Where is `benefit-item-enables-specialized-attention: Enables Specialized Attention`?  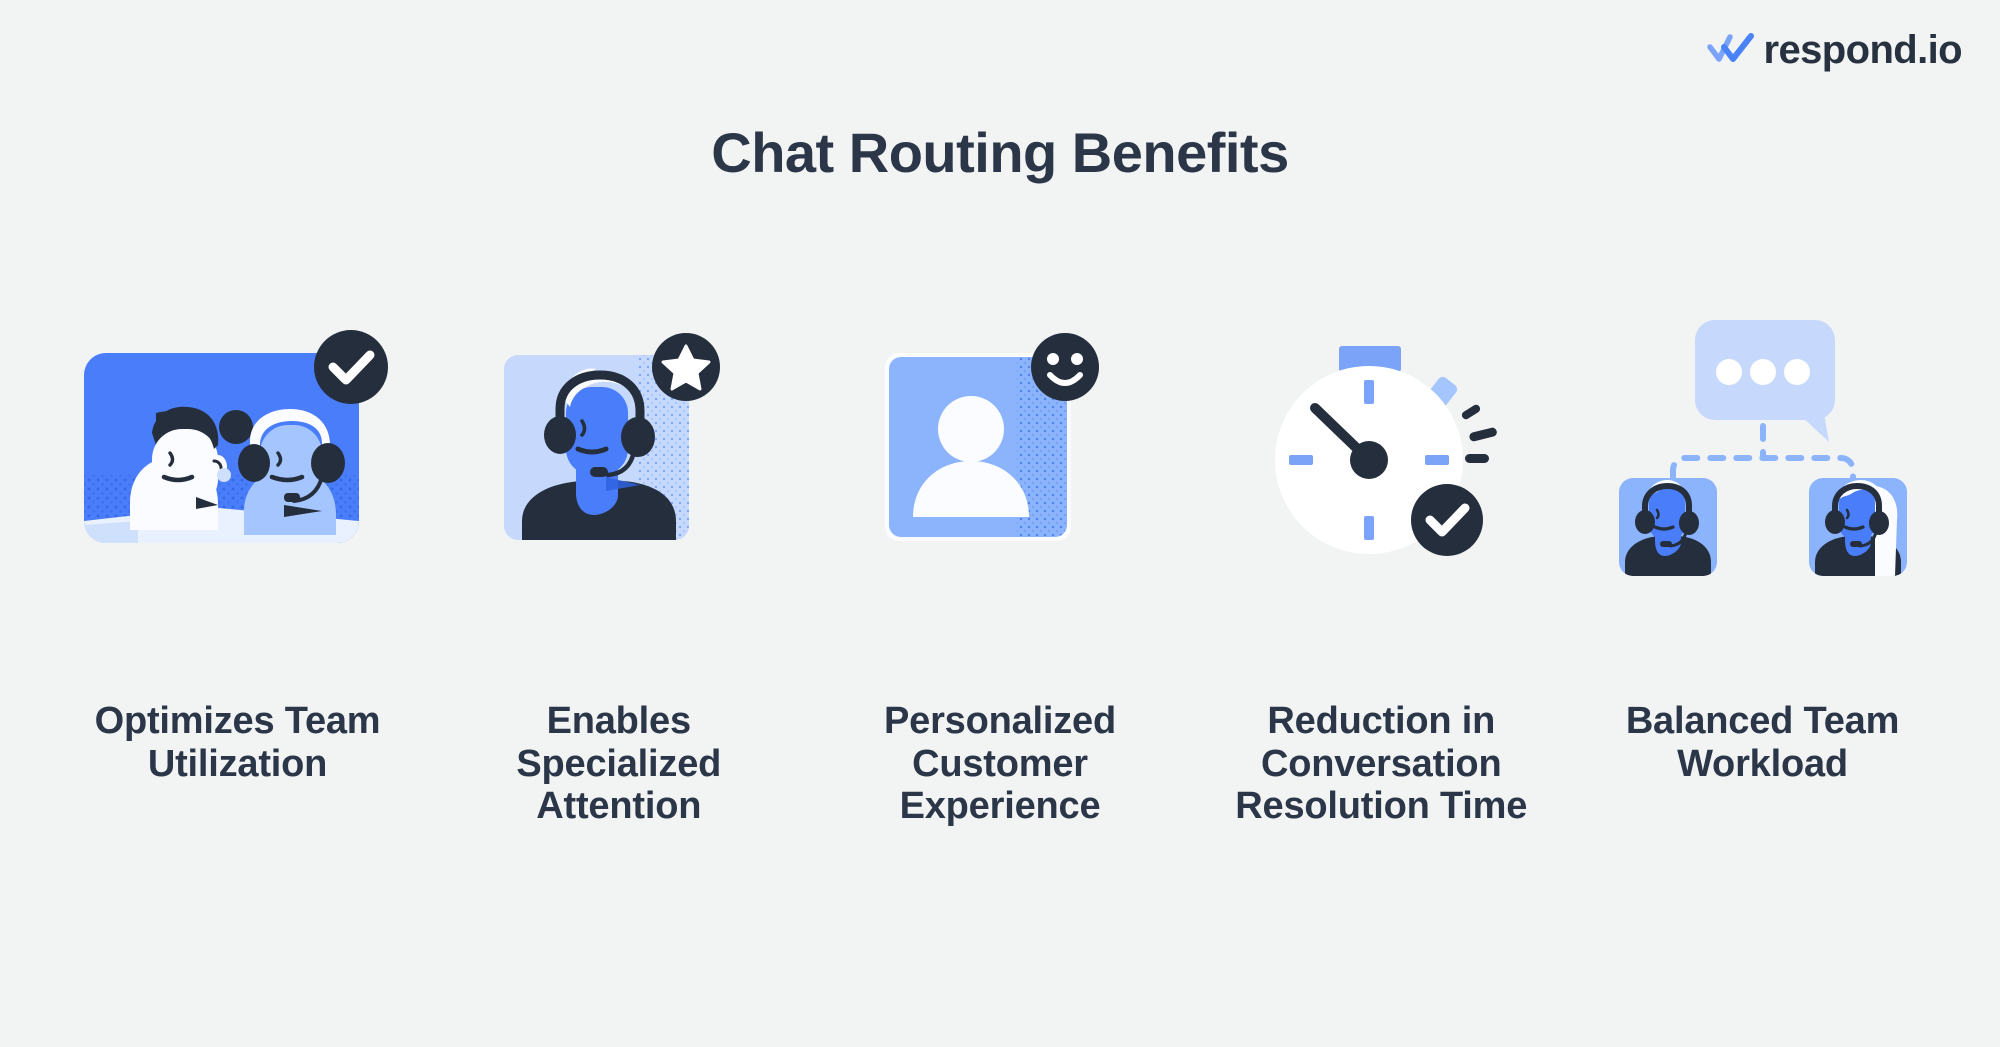
benefit-item-enables-specialized-attention: Enables Specialized Attention is located at coordinates (618, 564).